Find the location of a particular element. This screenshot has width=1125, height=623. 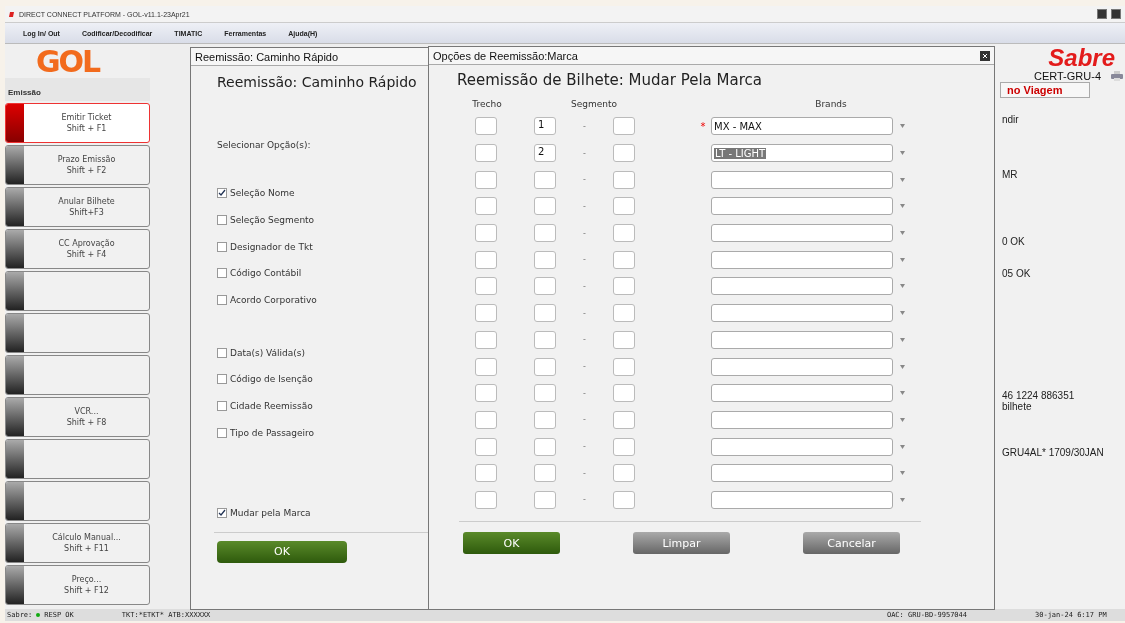

input-field: 1 is located at coordinates (545, 126).